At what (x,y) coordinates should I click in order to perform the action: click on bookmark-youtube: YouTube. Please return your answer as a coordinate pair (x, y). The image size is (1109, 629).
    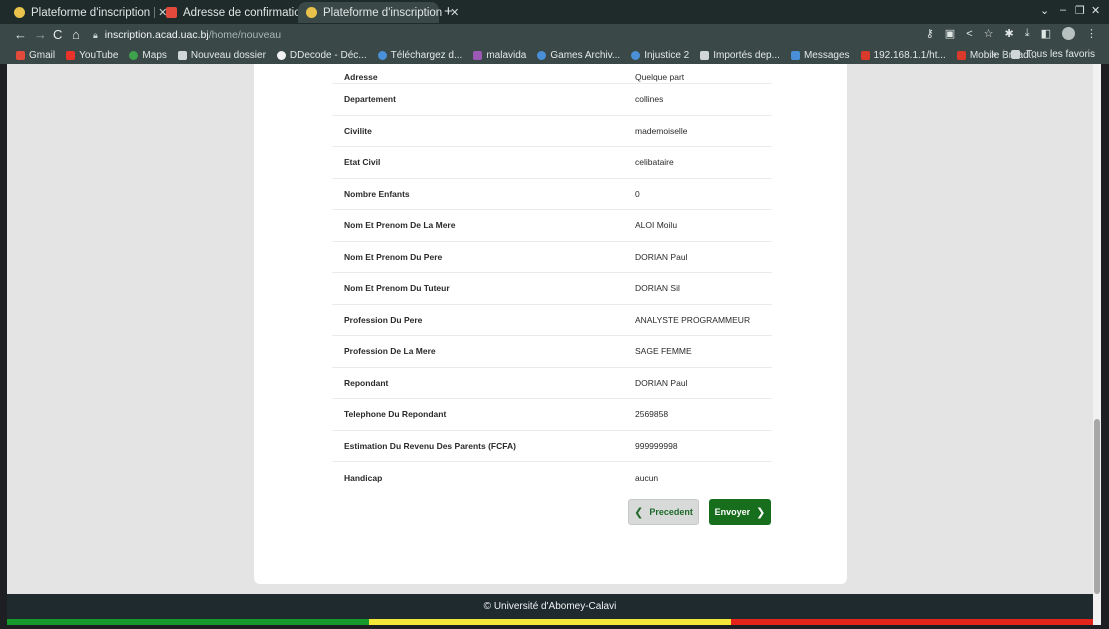
    Looking at the image, I should click on (92, 55).